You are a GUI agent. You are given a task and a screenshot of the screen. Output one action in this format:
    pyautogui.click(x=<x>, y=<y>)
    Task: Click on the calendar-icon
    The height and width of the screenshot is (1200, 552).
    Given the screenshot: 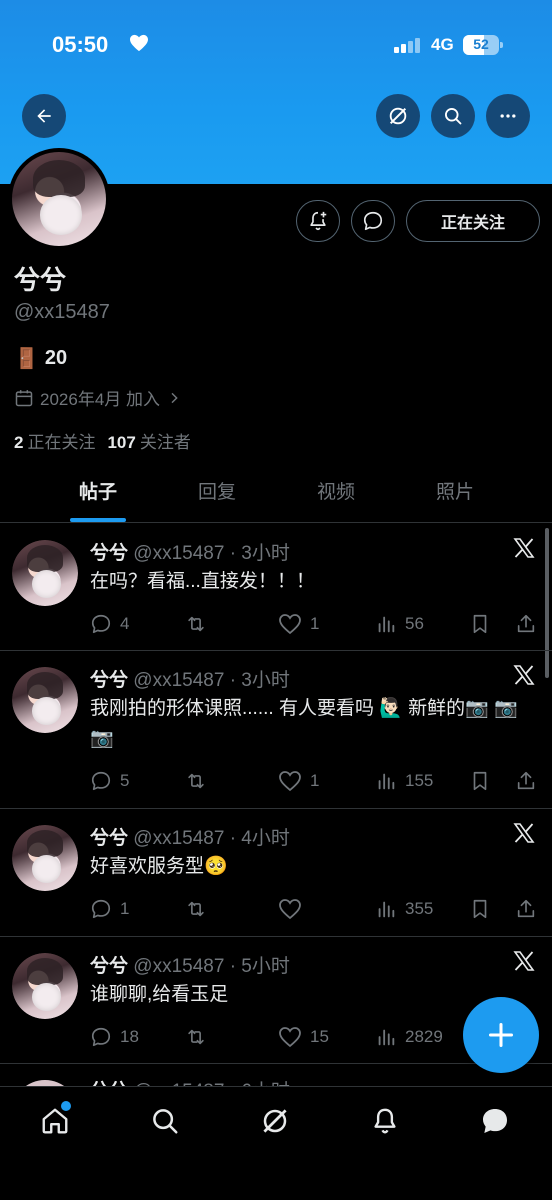 What is the action you would take?
    pyautogui.click(x=24, y=397)
    